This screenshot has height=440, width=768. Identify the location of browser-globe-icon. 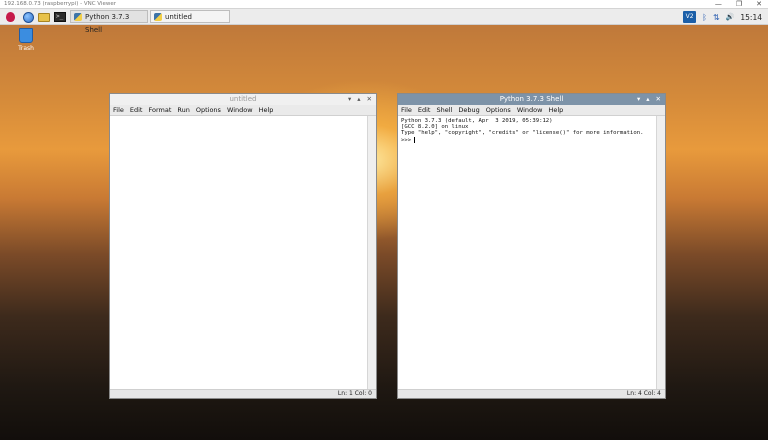
(28, 17).